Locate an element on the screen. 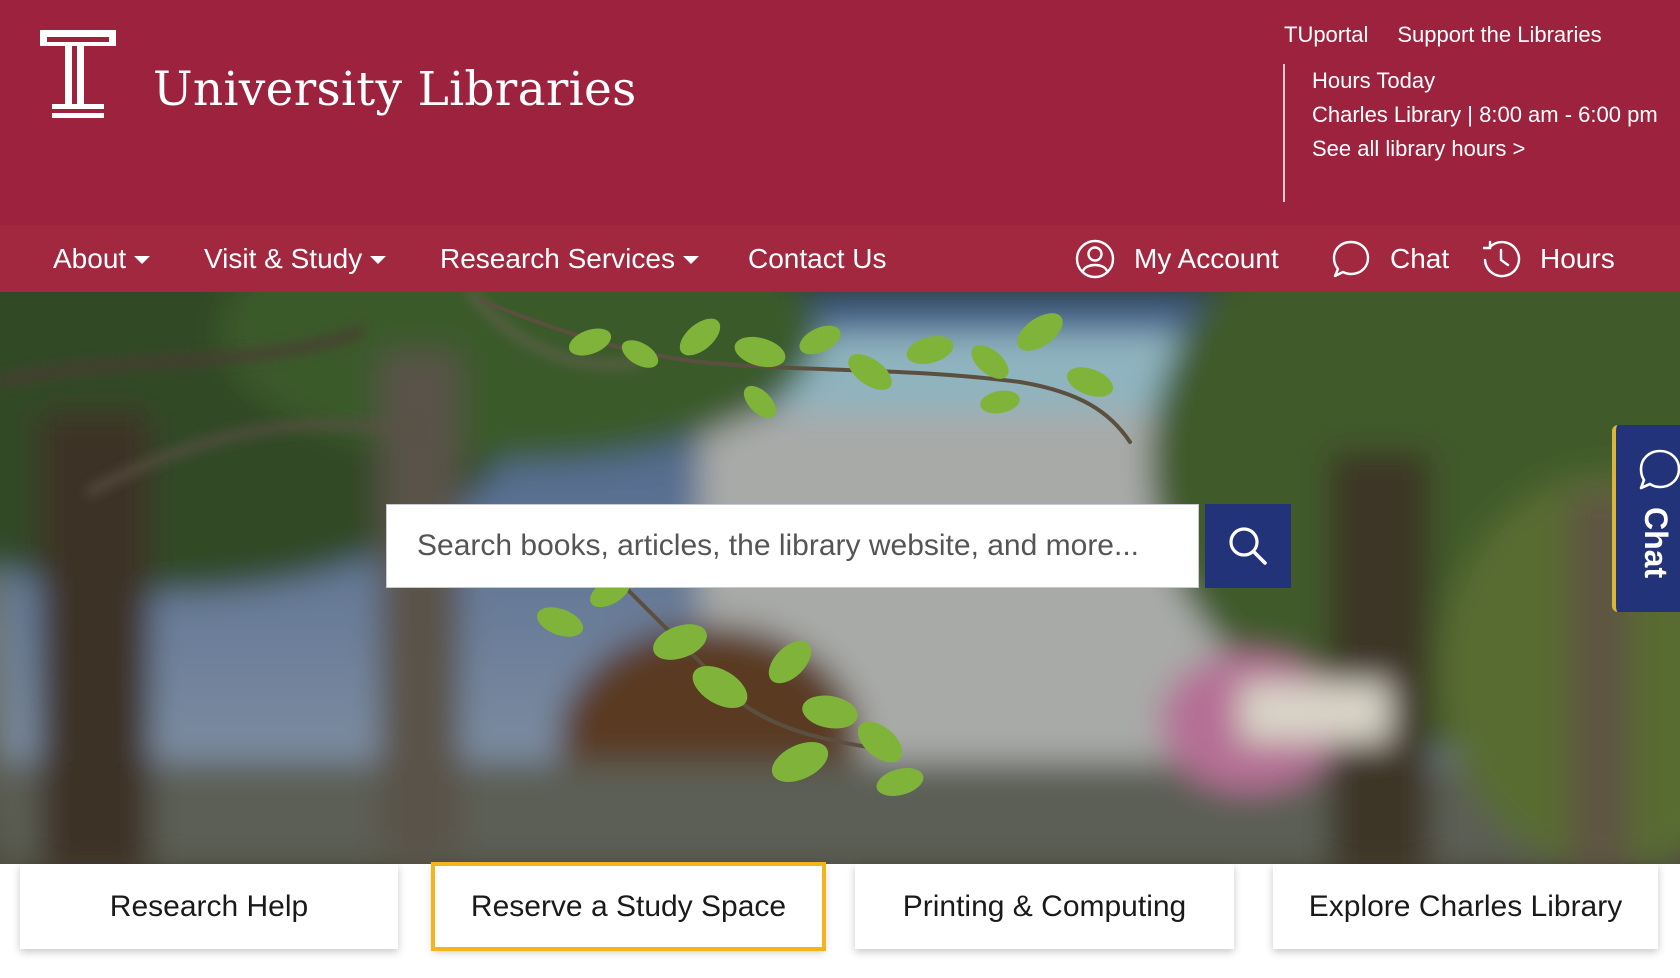  hours-detail: Charles Library | 8:00 am - 6:00 pm is located at coordinates (1485, 114).